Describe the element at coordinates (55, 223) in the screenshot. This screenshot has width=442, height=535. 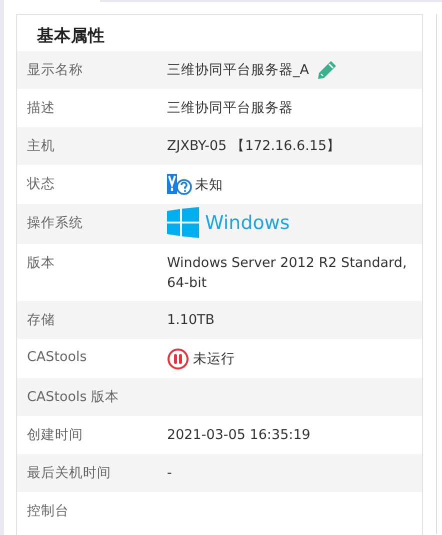
I see `property-label: 操作系统` at that location.